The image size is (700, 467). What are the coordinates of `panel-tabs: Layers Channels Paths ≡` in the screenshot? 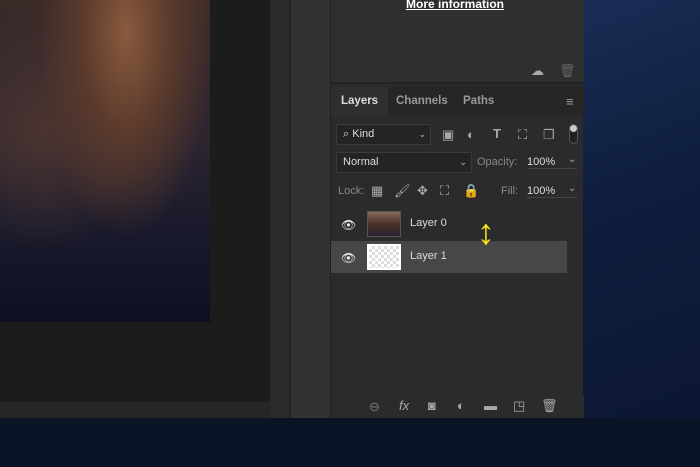 It's located at (457, 101).